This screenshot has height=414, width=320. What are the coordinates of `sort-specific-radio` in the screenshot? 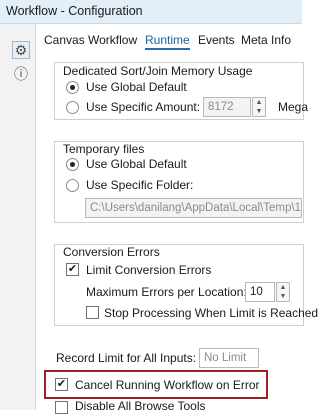 It's located at (72, 107).